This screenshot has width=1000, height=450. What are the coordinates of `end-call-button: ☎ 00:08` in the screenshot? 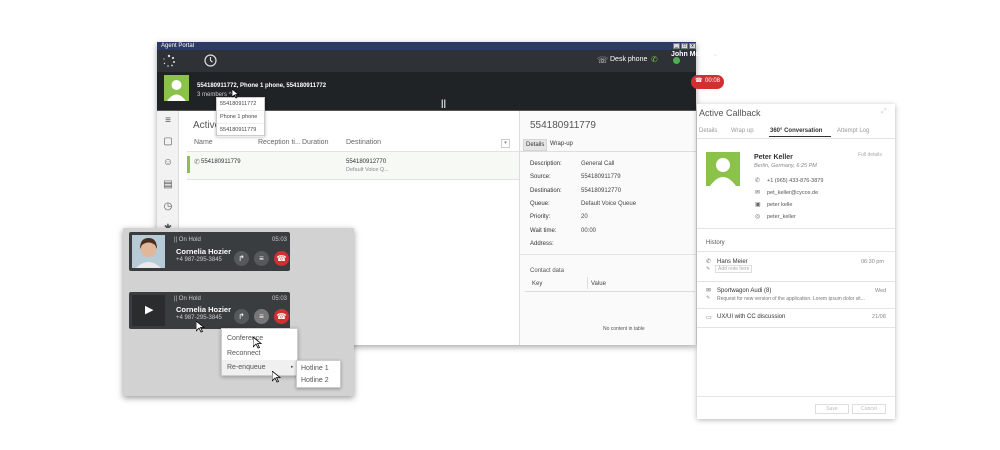 It's located at (707, 82).